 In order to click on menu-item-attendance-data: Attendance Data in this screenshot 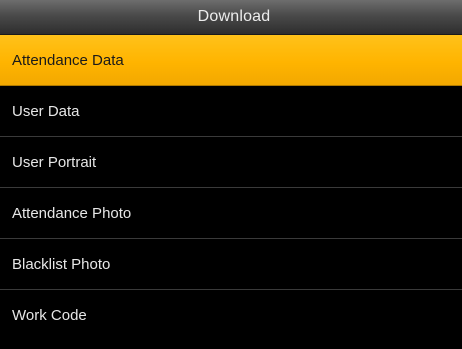, I will do `click(231, 60)`.